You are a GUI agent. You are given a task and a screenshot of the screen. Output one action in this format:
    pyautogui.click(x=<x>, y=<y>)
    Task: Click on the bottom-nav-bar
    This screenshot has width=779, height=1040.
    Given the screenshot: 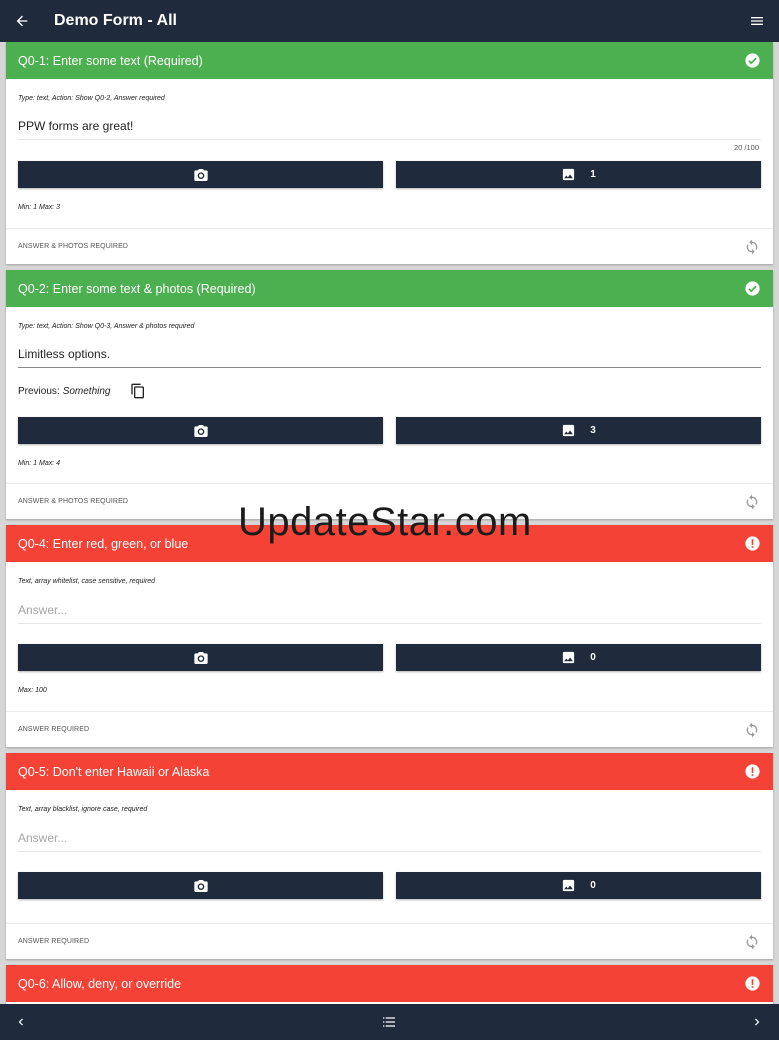 What is the action you would take?
    pyautogui.click(x=389, y=1022)
    